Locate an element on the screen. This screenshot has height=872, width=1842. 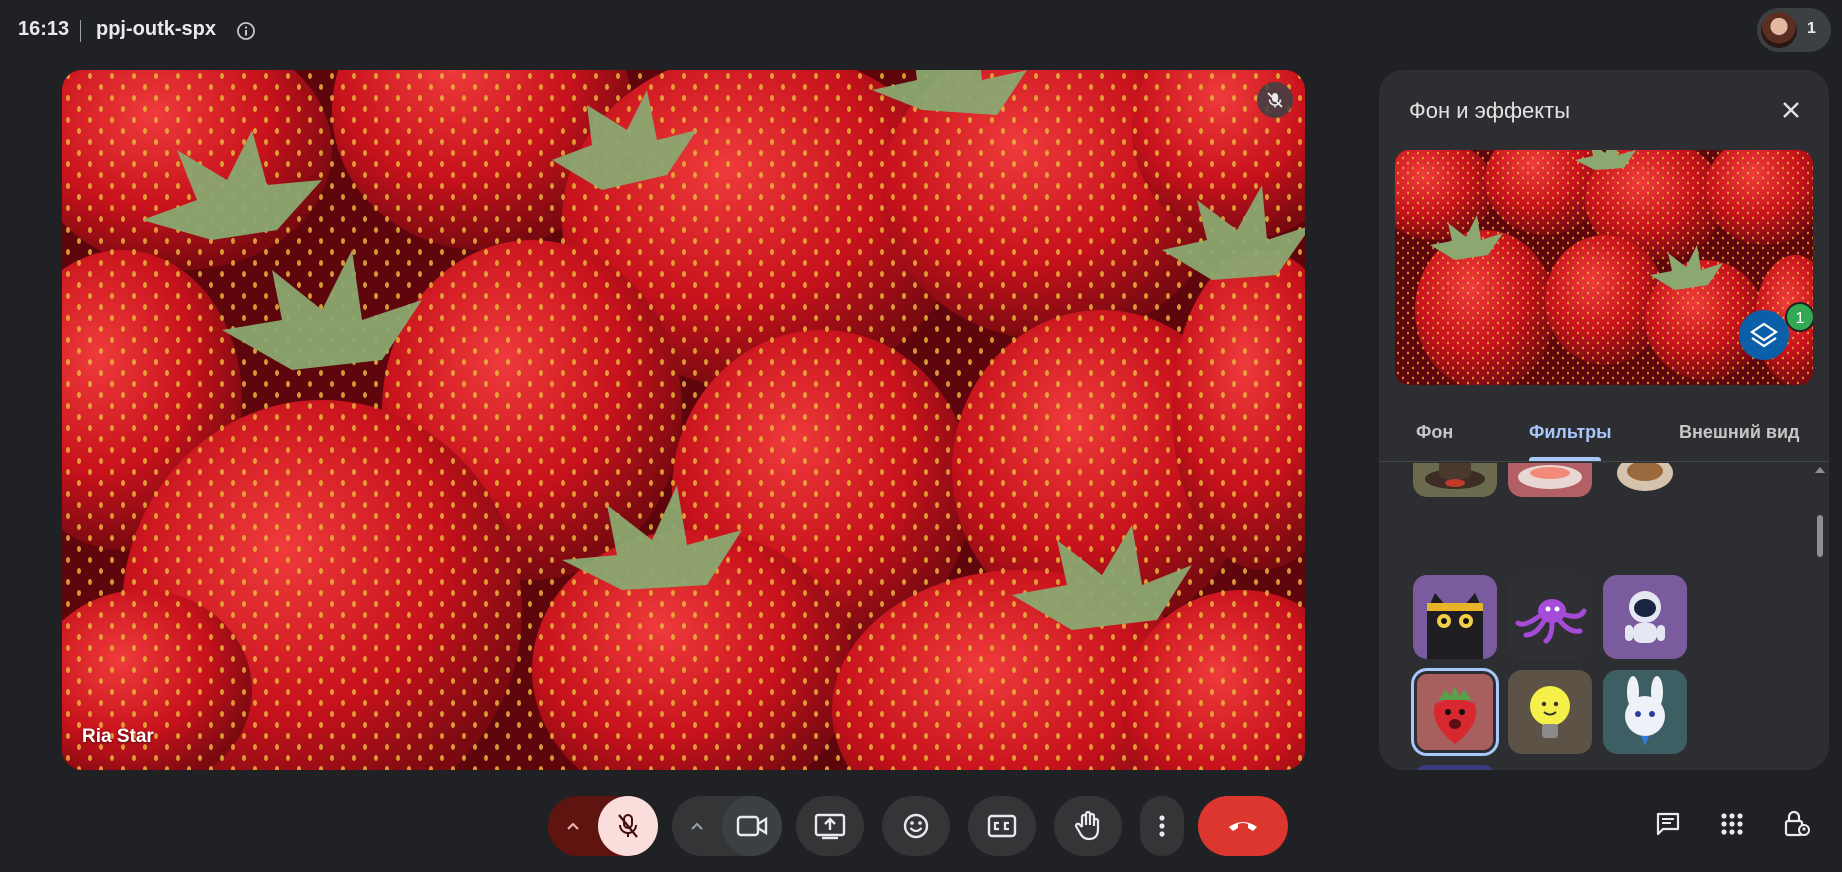
panel-title: Фон и эффекты is located at coordinates (1490, 110).